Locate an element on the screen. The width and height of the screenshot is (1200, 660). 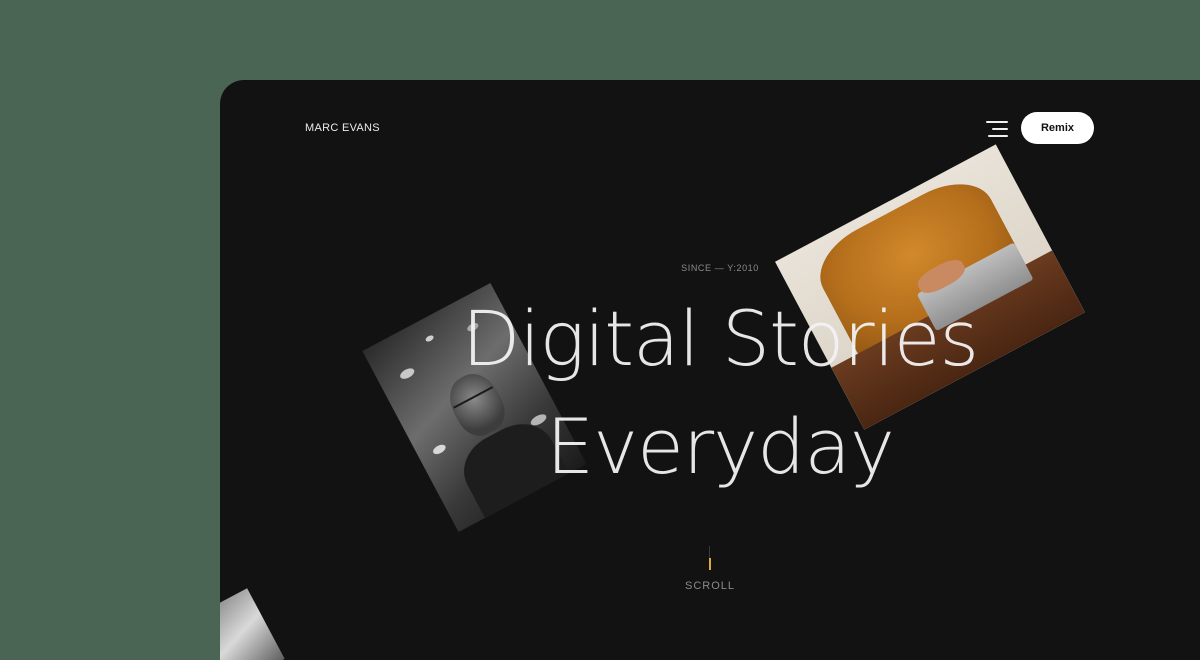
corner-photo is located at coordinates (252, 624).